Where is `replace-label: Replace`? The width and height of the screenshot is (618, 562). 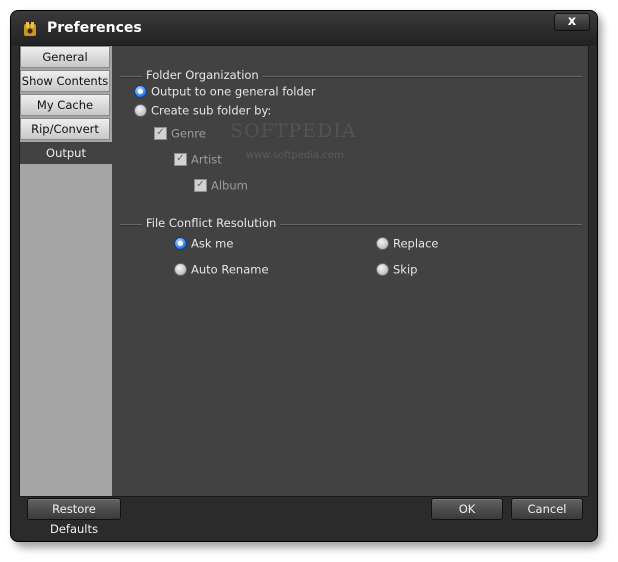 replace-label: Replace is located at coordinates (416, 243).